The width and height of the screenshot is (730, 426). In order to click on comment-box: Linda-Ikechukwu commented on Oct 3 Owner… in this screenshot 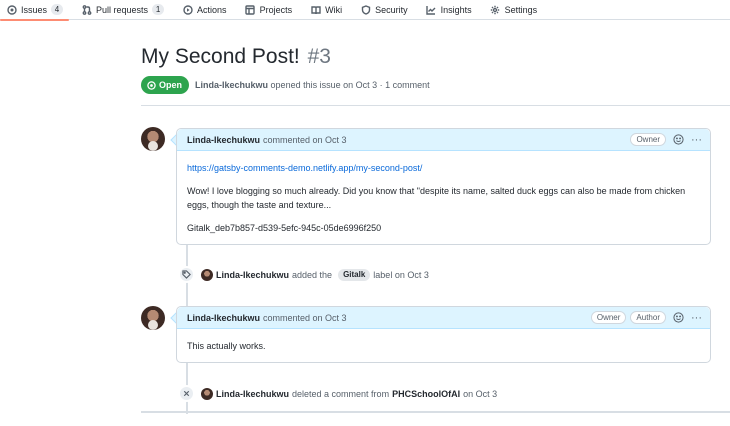, I will do `click(443, 334)`.